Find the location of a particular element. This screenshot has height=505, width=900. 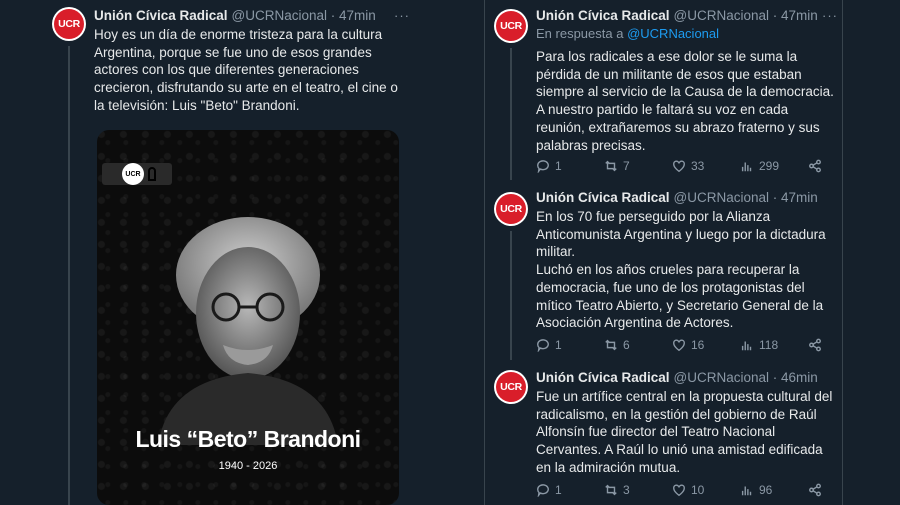

retweet-count: 6 is located at coordinates (626, 345).